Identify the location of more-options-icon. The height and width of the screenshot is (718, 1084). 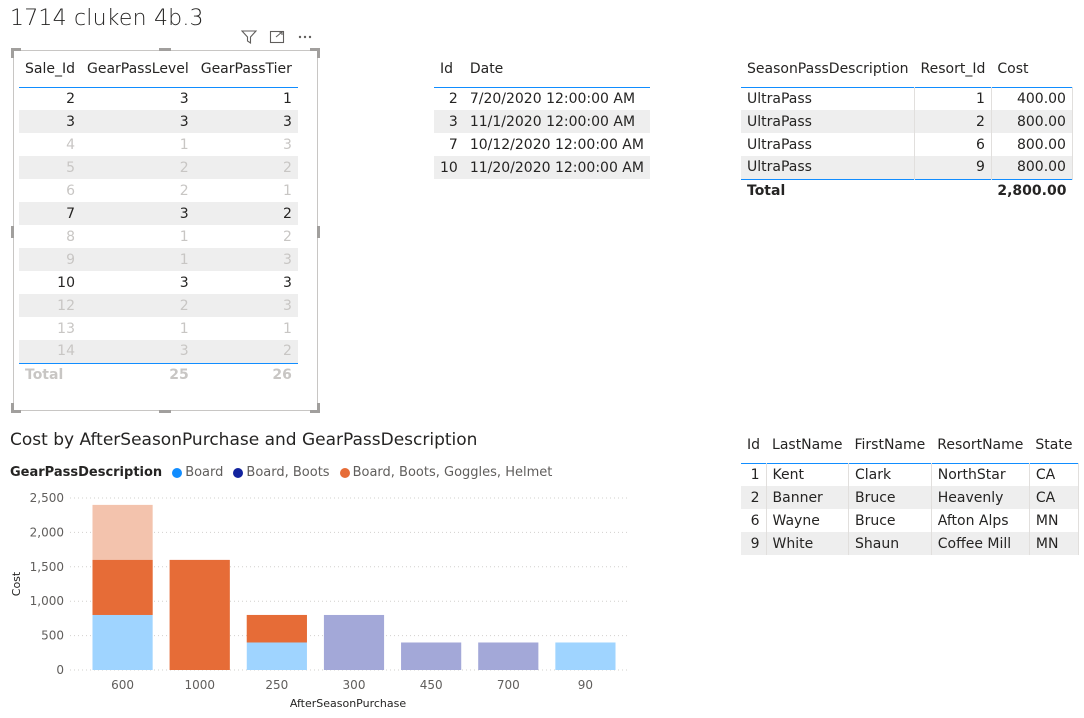
(305, 38).